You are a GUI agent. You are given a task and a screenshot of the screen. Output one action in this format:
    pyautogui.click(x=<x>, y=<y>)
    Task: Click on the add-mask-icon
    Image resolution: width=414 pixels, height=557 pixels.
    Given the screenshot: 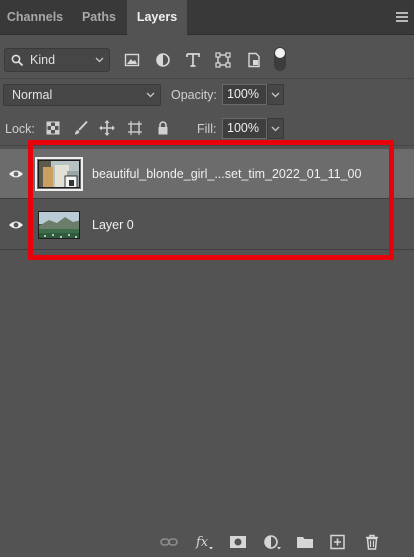 What is the action you would take?
    pyautogui.click(x=238, y=542)
    